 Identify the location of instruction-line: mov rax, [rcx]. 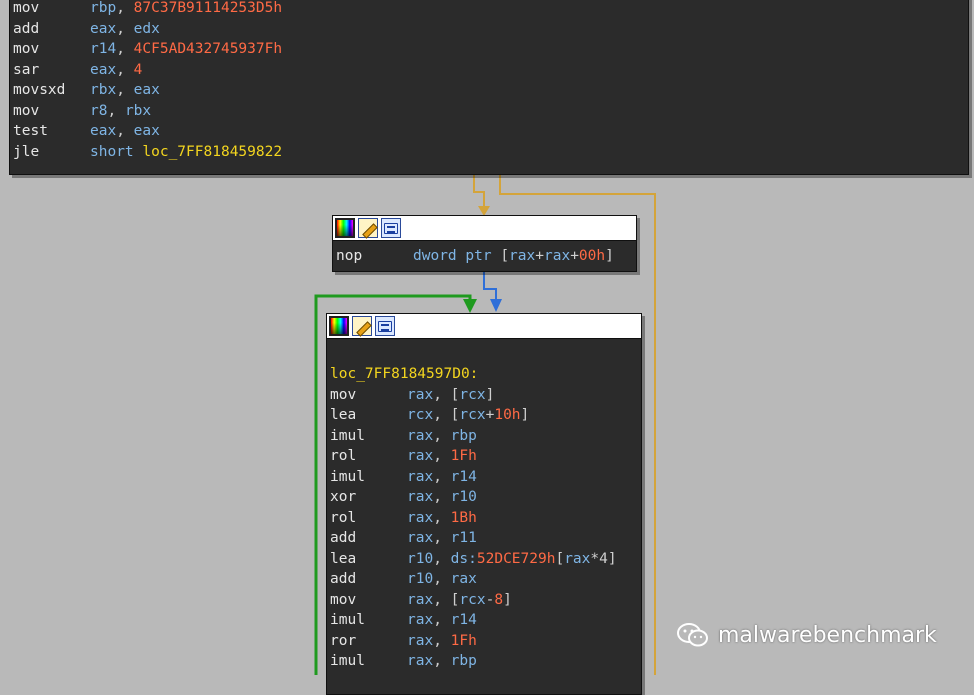
(485, 395).